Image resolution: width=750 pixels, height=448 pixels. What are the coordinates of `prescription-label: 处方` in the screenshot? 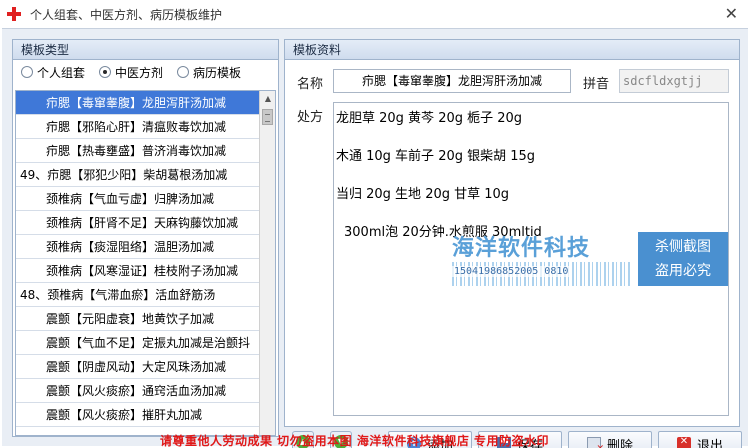 It's located at (310, 117).